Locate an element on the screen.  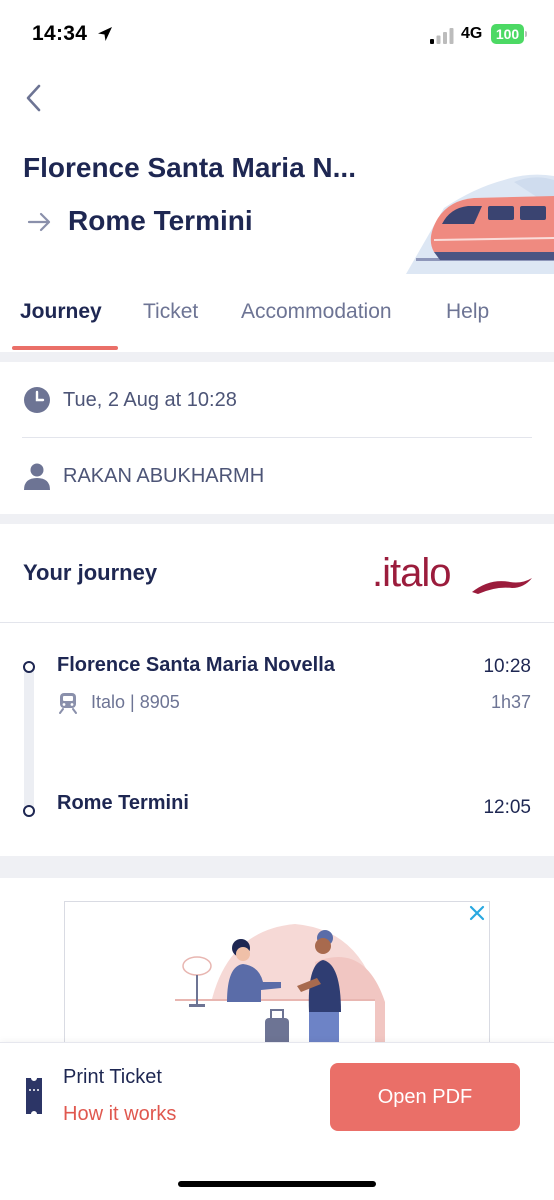
tab-bar: Journey Ticket Accommodation Help is located at coordinates (277, 321).